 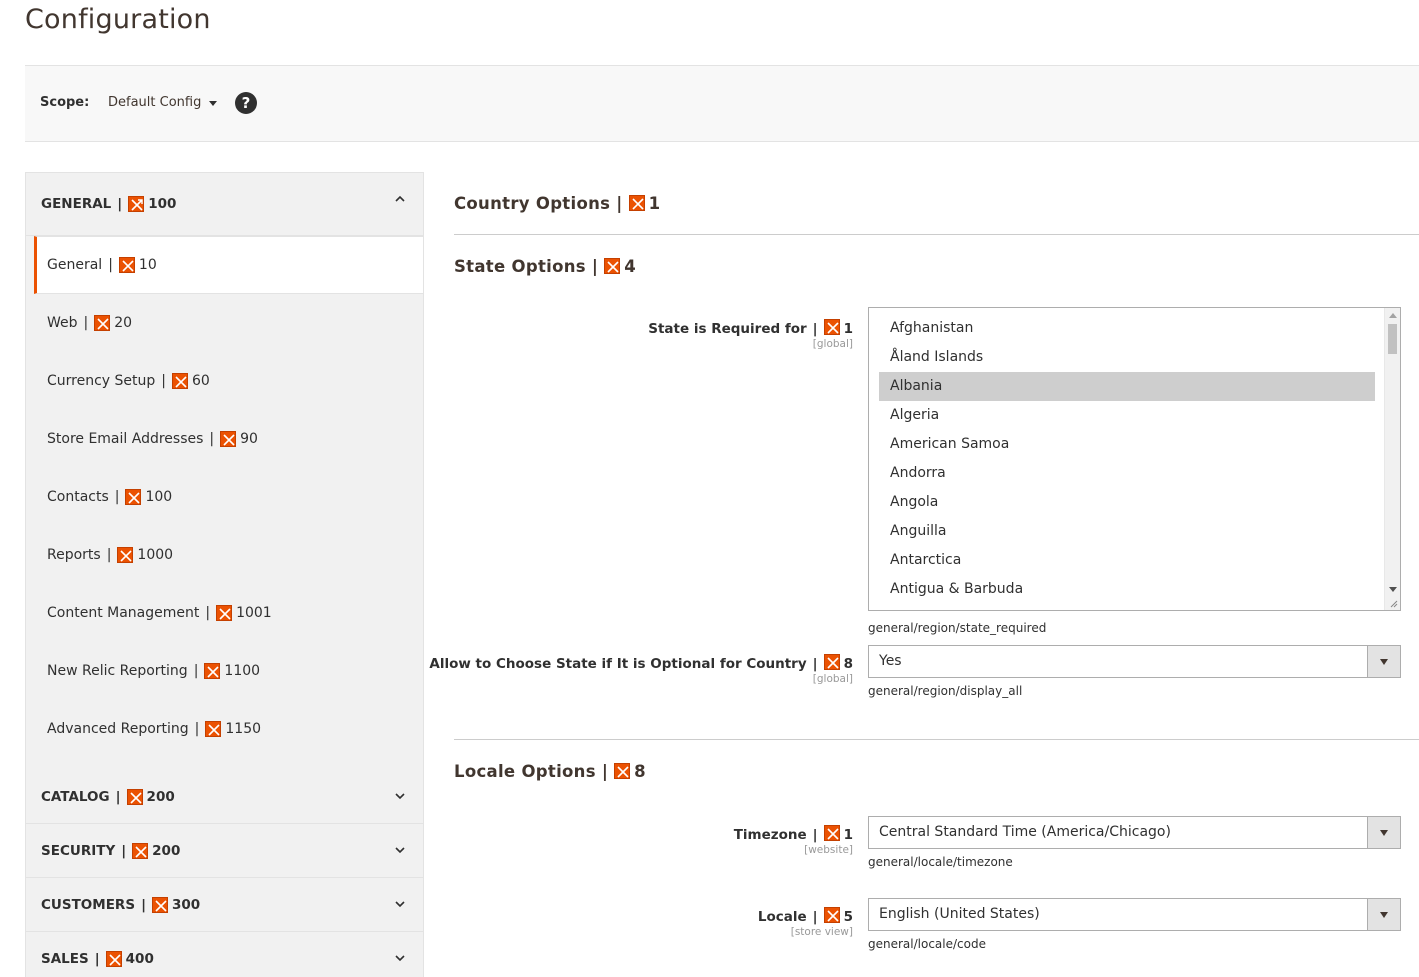 What do you see at coordinates (228, 323) in the screenshot?
I see `sidebar-item-web: Web | 20` at bounding box center [228, 323].